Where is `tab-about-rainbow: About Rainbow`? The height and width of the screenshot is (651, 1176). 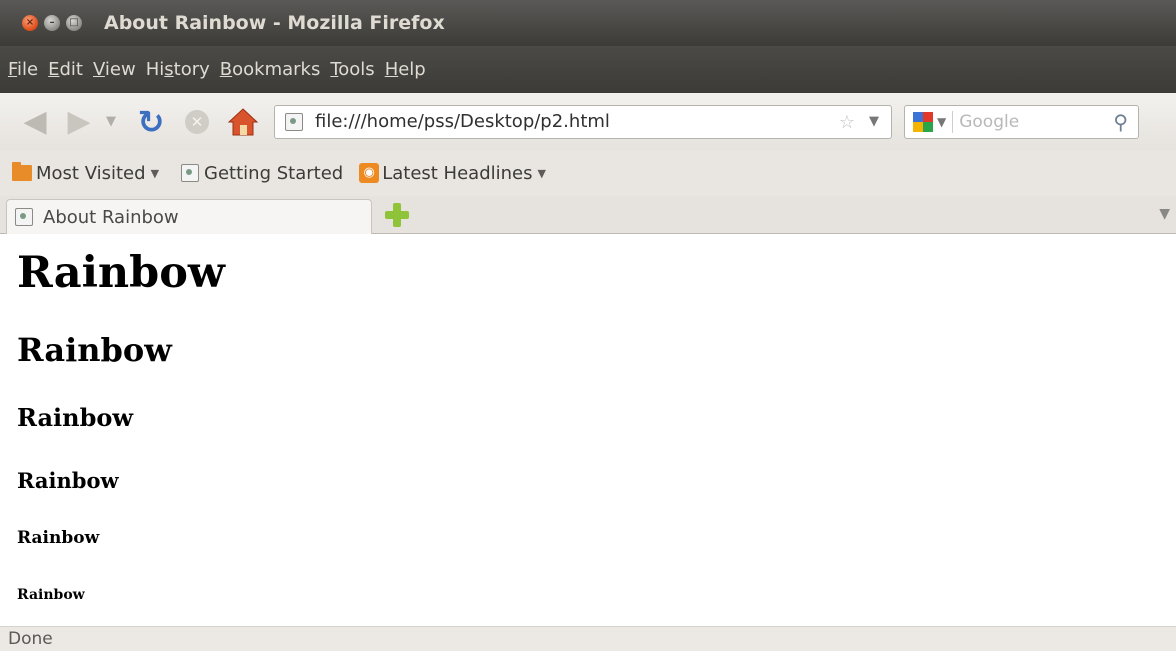 tab-about-rainbow: About Rainbow is located at coordinates (189, 216).